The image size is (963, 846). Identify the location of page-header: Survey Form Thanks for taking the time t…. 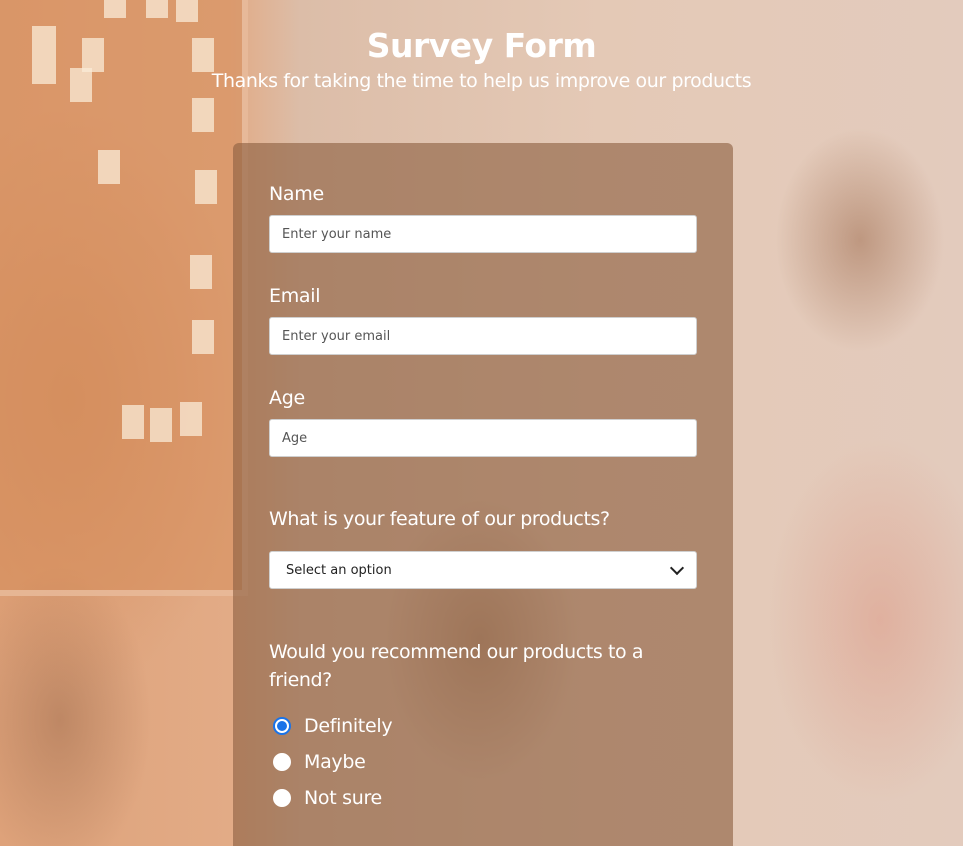
(481, 59).